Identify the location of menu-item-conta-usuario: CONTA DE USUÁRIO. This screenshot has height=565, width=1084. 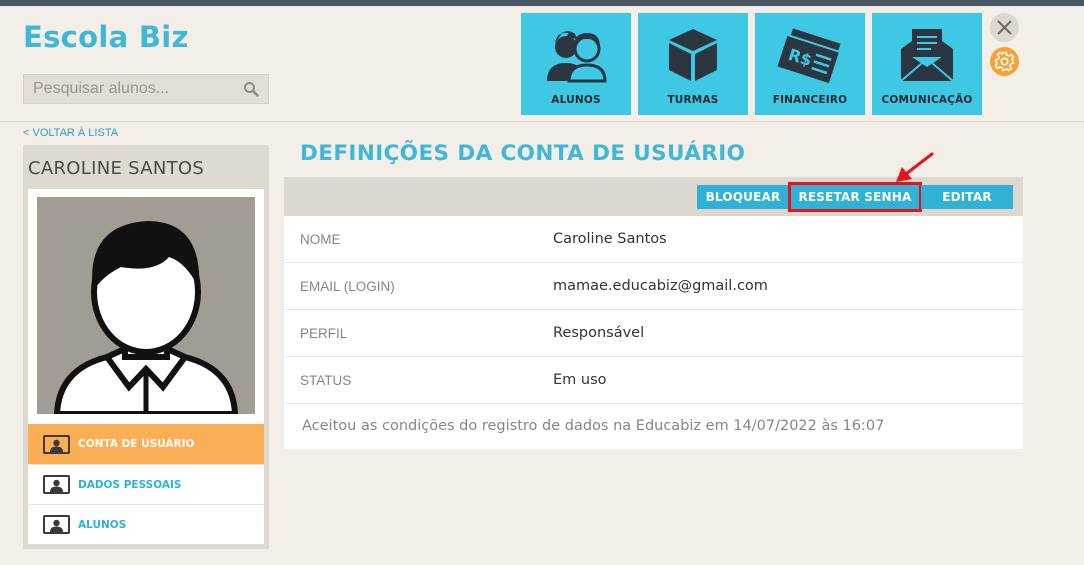
(146, 444).